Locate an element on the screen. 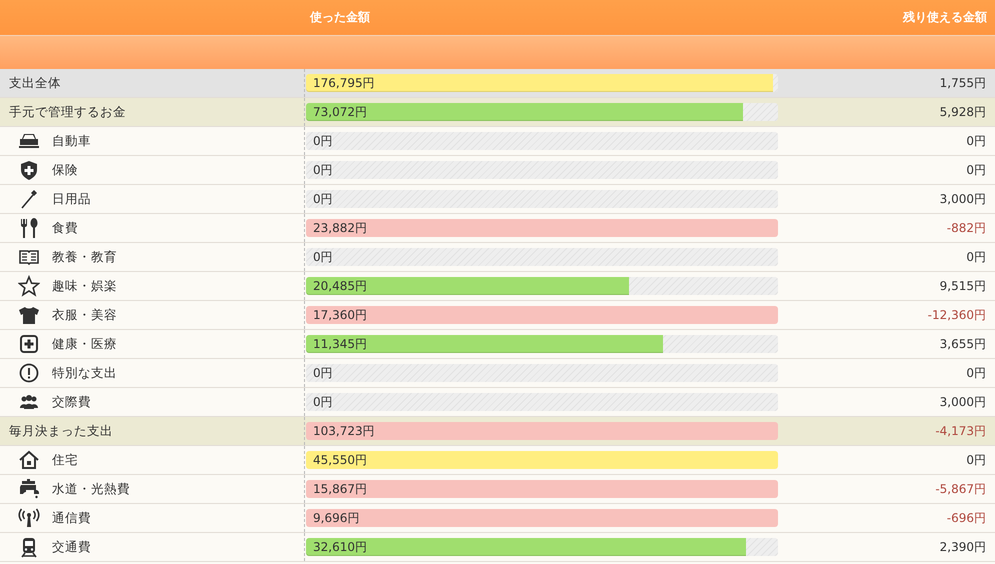 This screenshot has height=564, width=995. column-header: 残り使える金額 is located at coordinates (945, 17).